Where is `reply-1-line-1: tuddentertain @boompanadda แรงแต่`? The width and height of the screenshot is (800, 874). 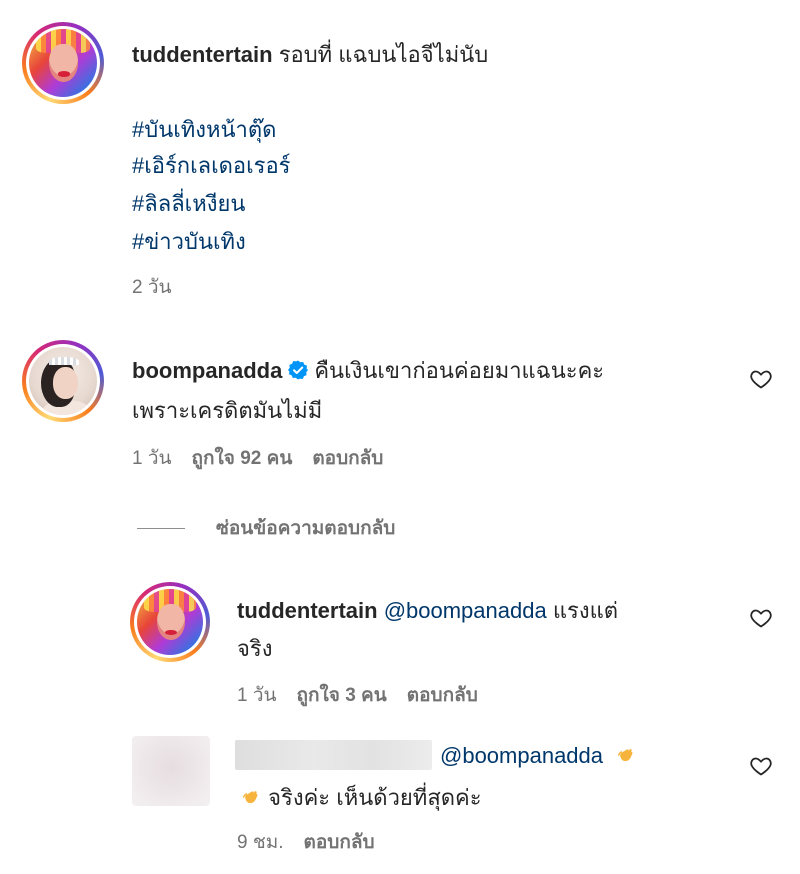 reply-1-line-1: tuddentertain @boompanadda แรงแต่ is located at coordinates (427, 611).